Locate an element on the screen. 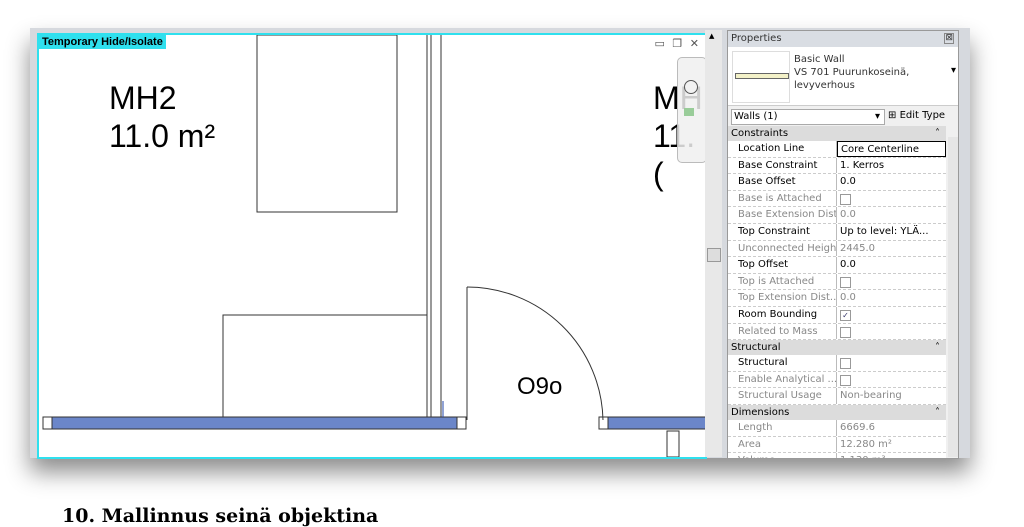  view-scrollbar: ▲ is located at coordinates (713, 243).